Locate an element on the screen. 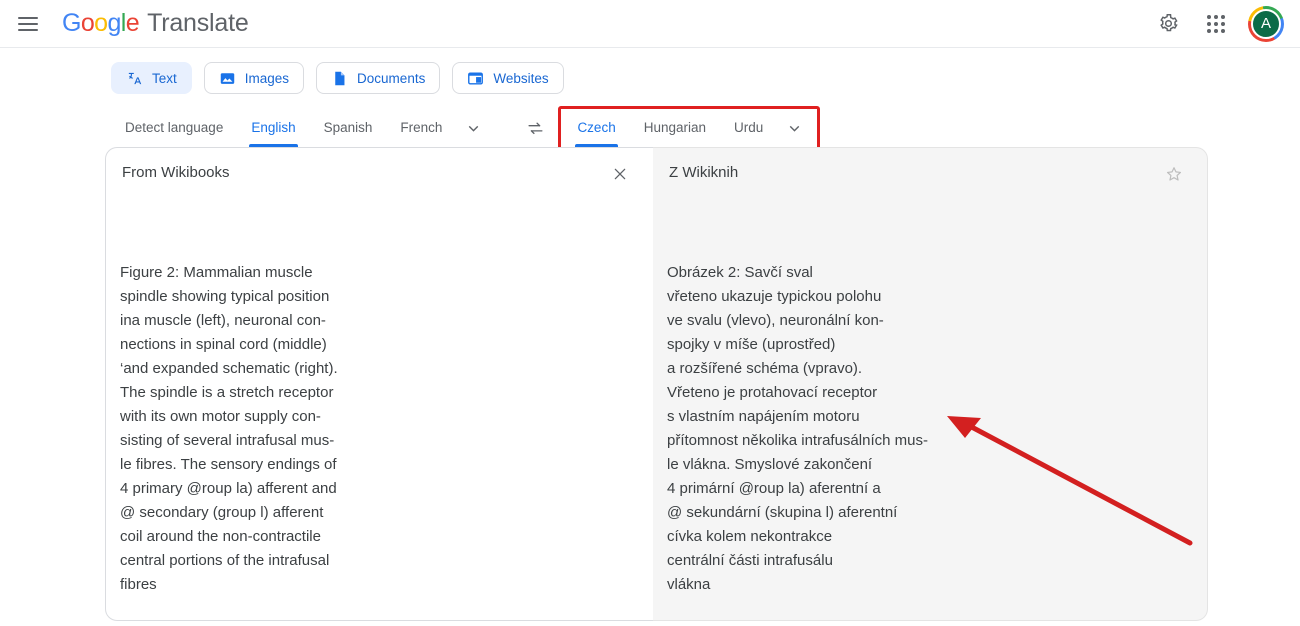 This screenshot has height=626, width=1300. source-lang-label: Detect language is located at coordinates (174, 127).